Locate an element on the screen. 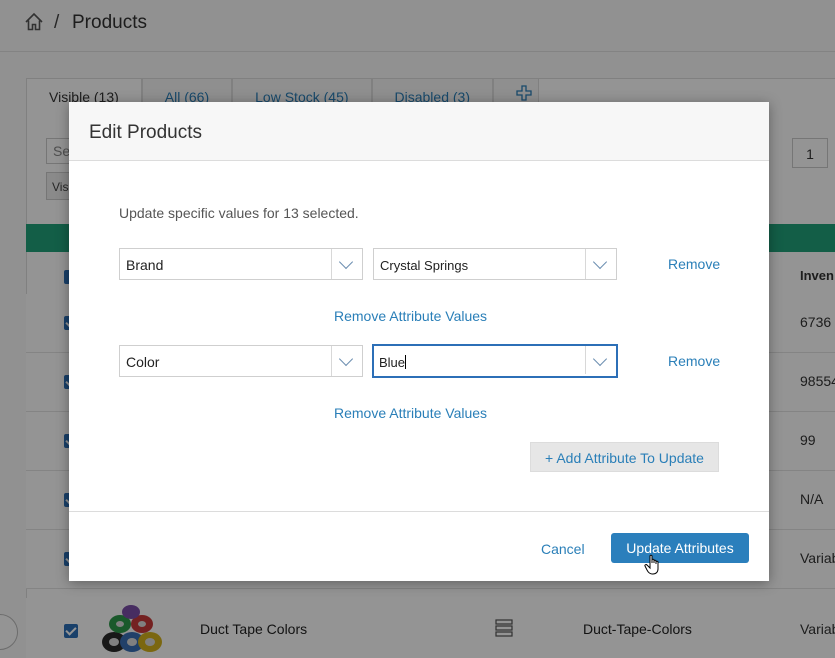 The width and height of the screenshot is (835, 658). update-attributes-button: Update Attributes is located at coordinates (680, 548).